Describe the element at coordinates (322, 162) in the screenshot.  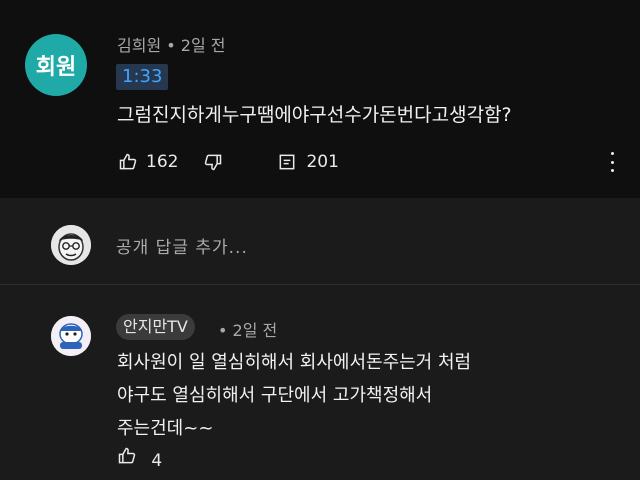
I see `reply-count: 201` at that location.